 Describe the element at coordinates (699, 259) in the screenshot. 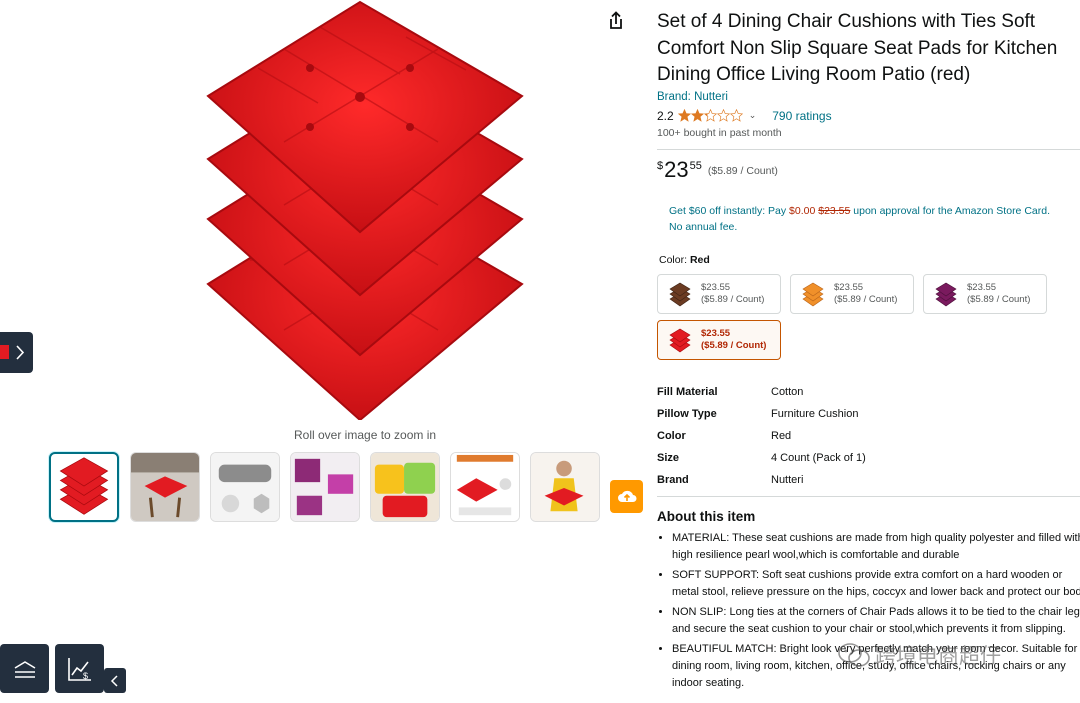

I see `selected-color: Red` at that location.